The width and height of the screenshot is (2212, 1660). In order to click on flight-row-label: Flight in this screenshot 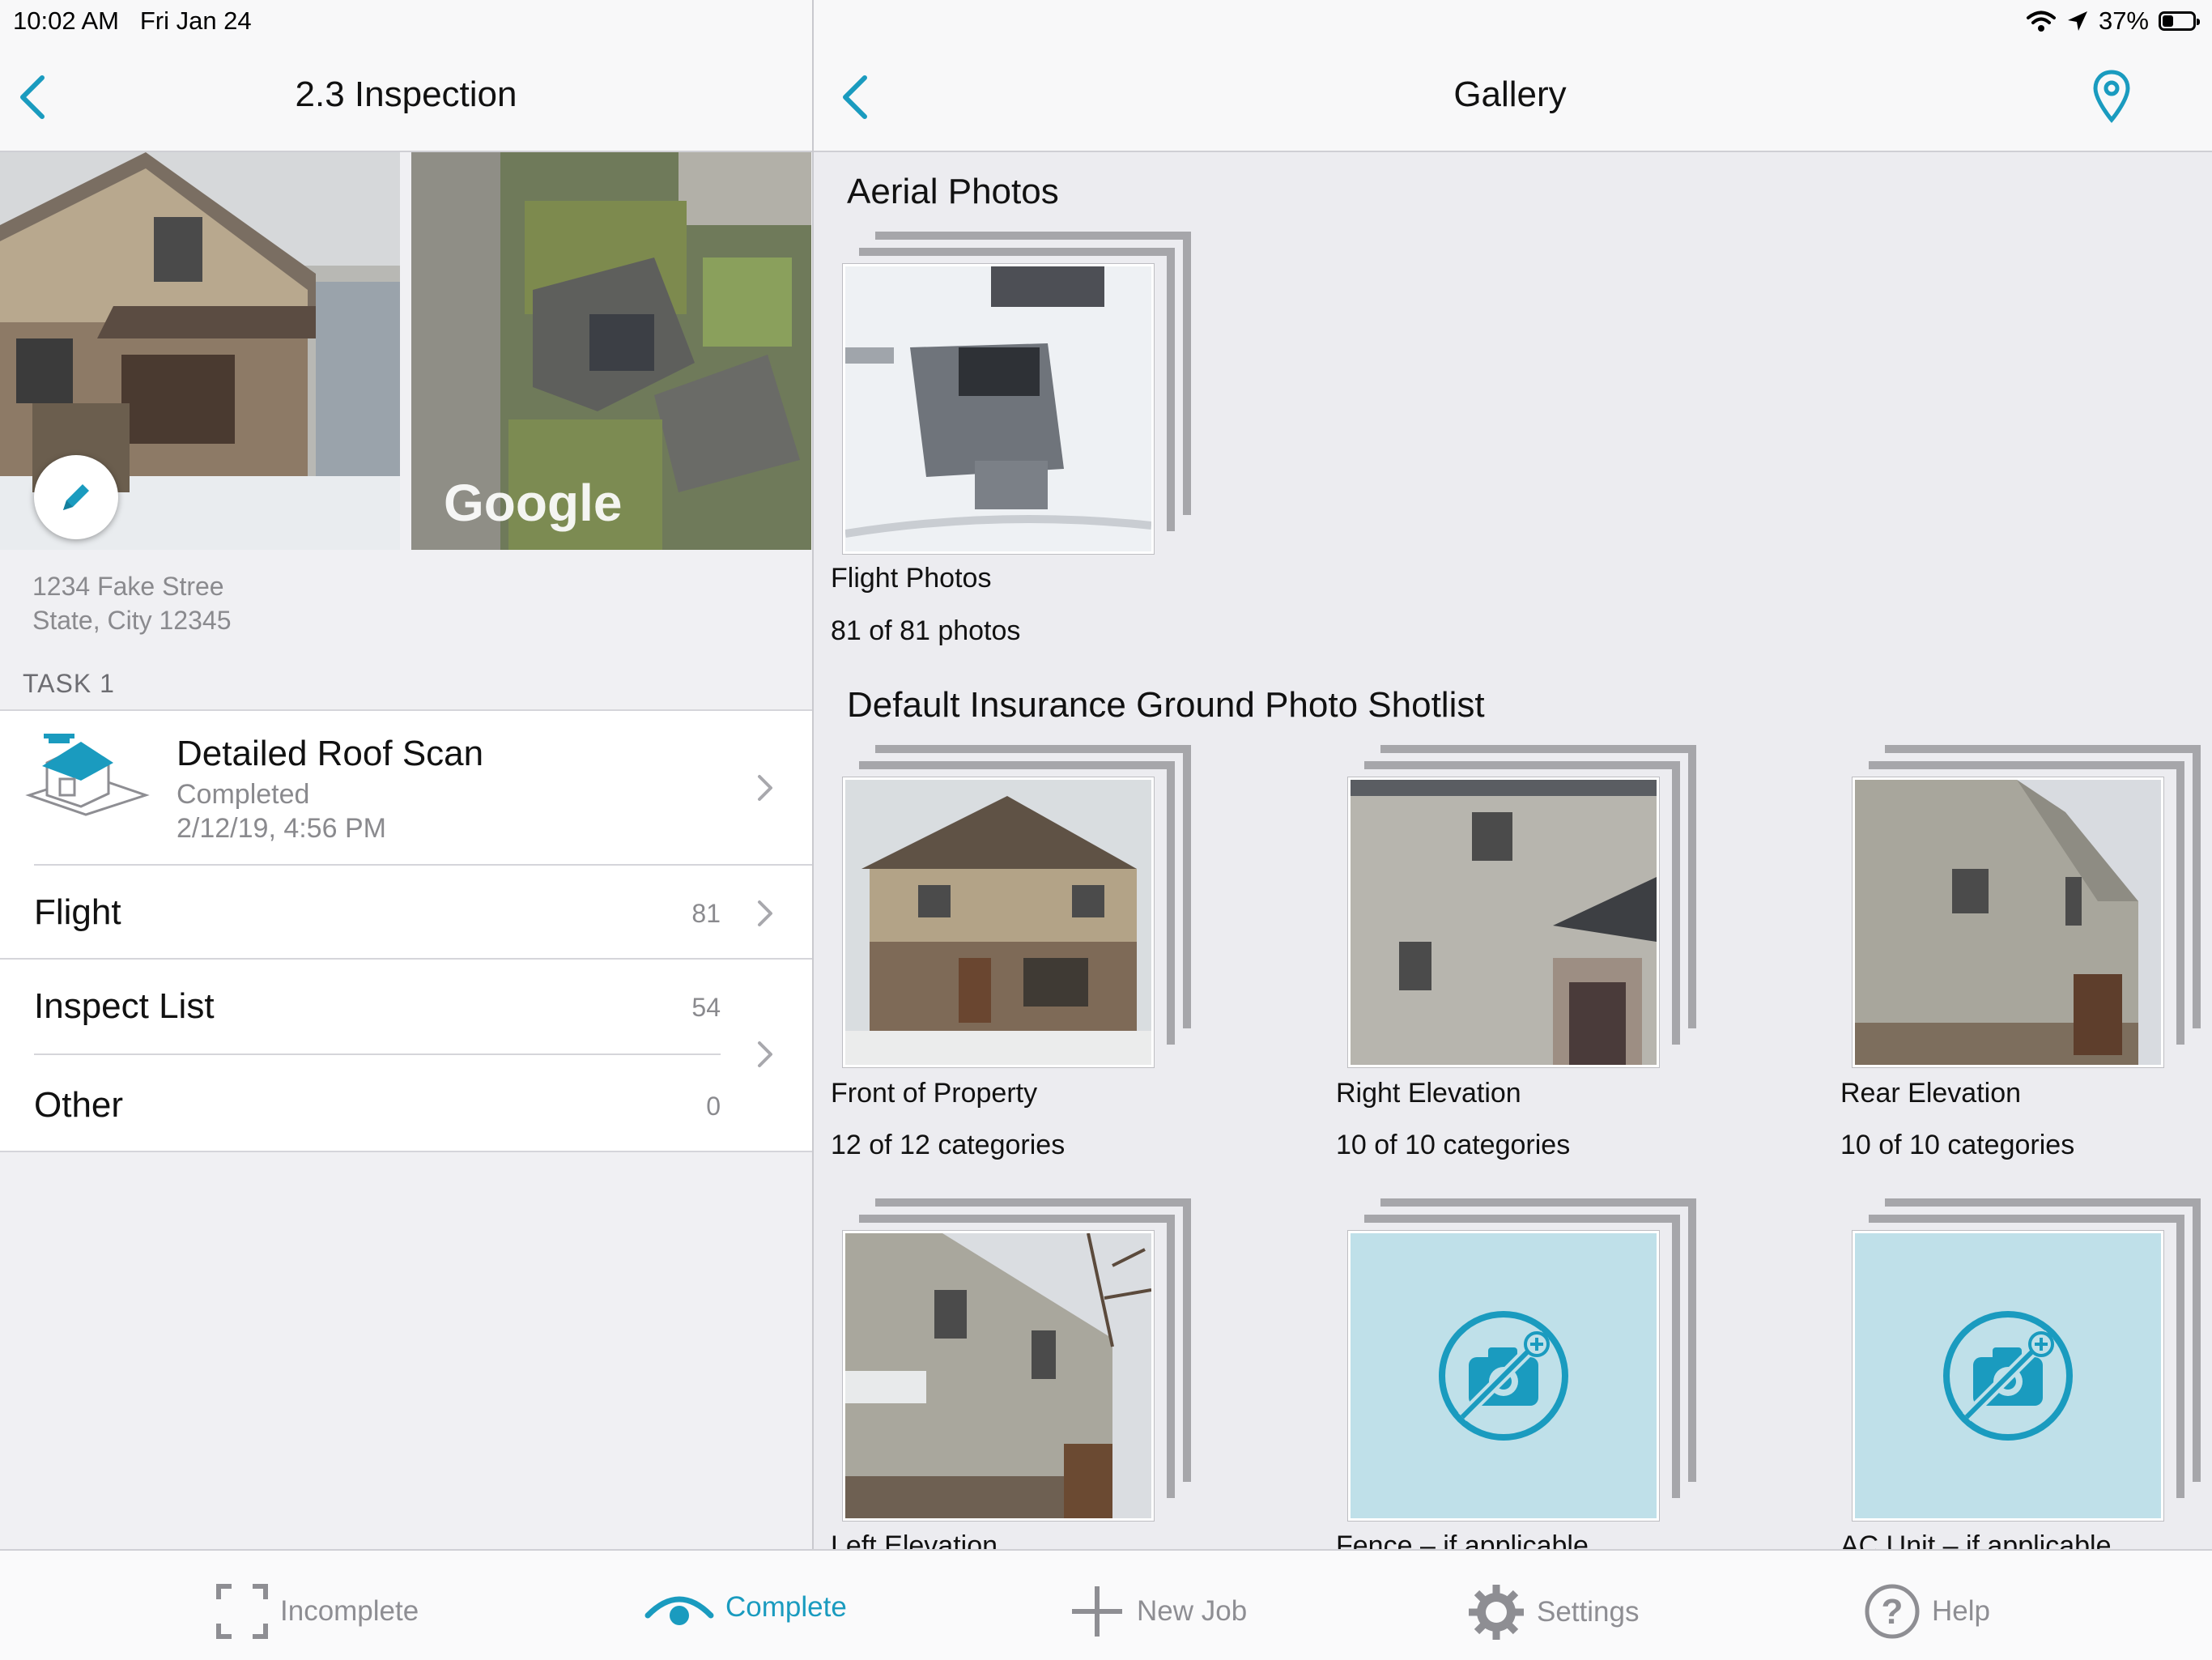, I will do `click(77, 913)`.